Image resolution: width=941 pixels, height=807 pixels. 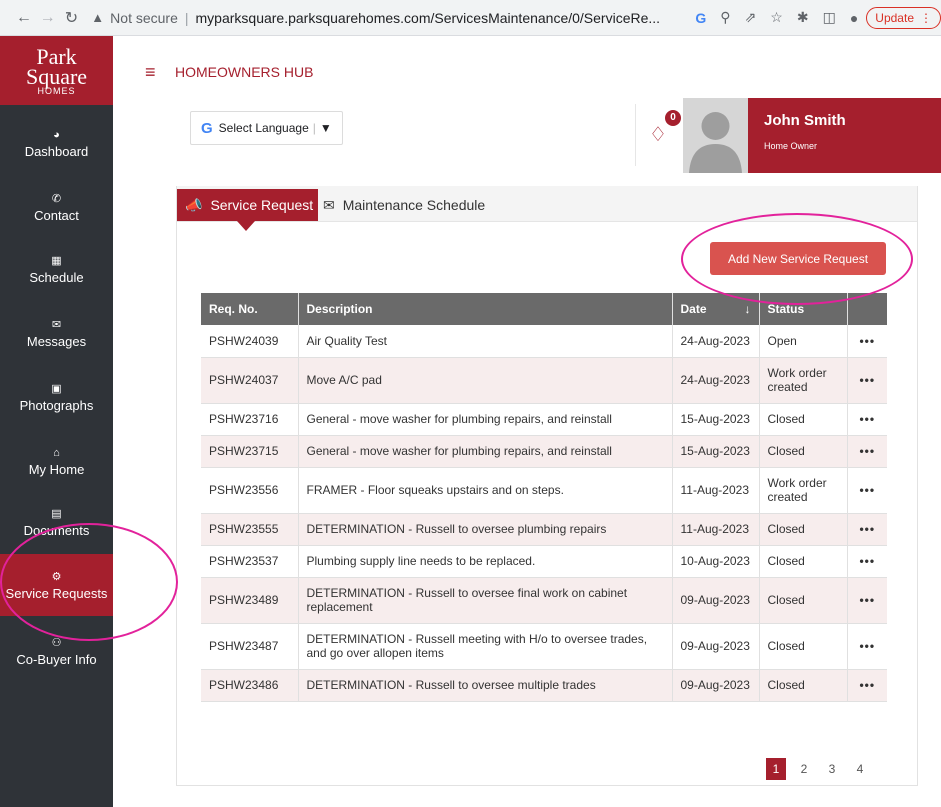 I want to click on sidebar-item-my-home: ⌂ My Home, so click(x=56, y=461).